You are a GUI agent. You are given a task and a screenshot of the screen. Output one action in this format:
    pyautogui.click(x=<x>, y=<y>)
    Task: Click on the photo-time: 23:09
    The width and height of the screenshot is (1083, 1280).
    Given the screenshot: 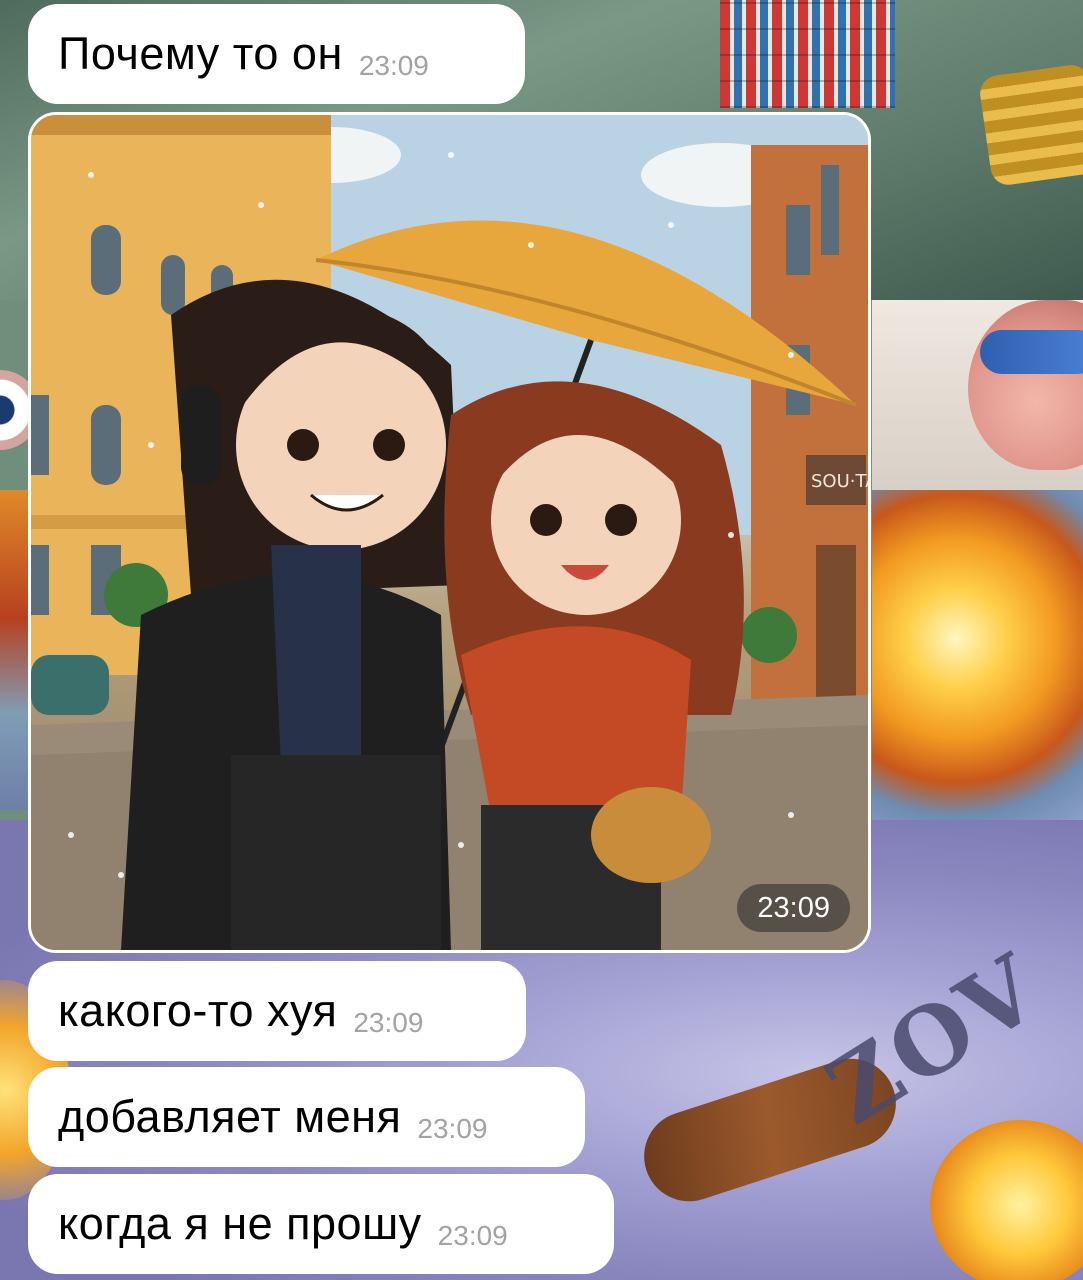 What is the action you would take?
    pyautogui.click(x=793, y=908)
    